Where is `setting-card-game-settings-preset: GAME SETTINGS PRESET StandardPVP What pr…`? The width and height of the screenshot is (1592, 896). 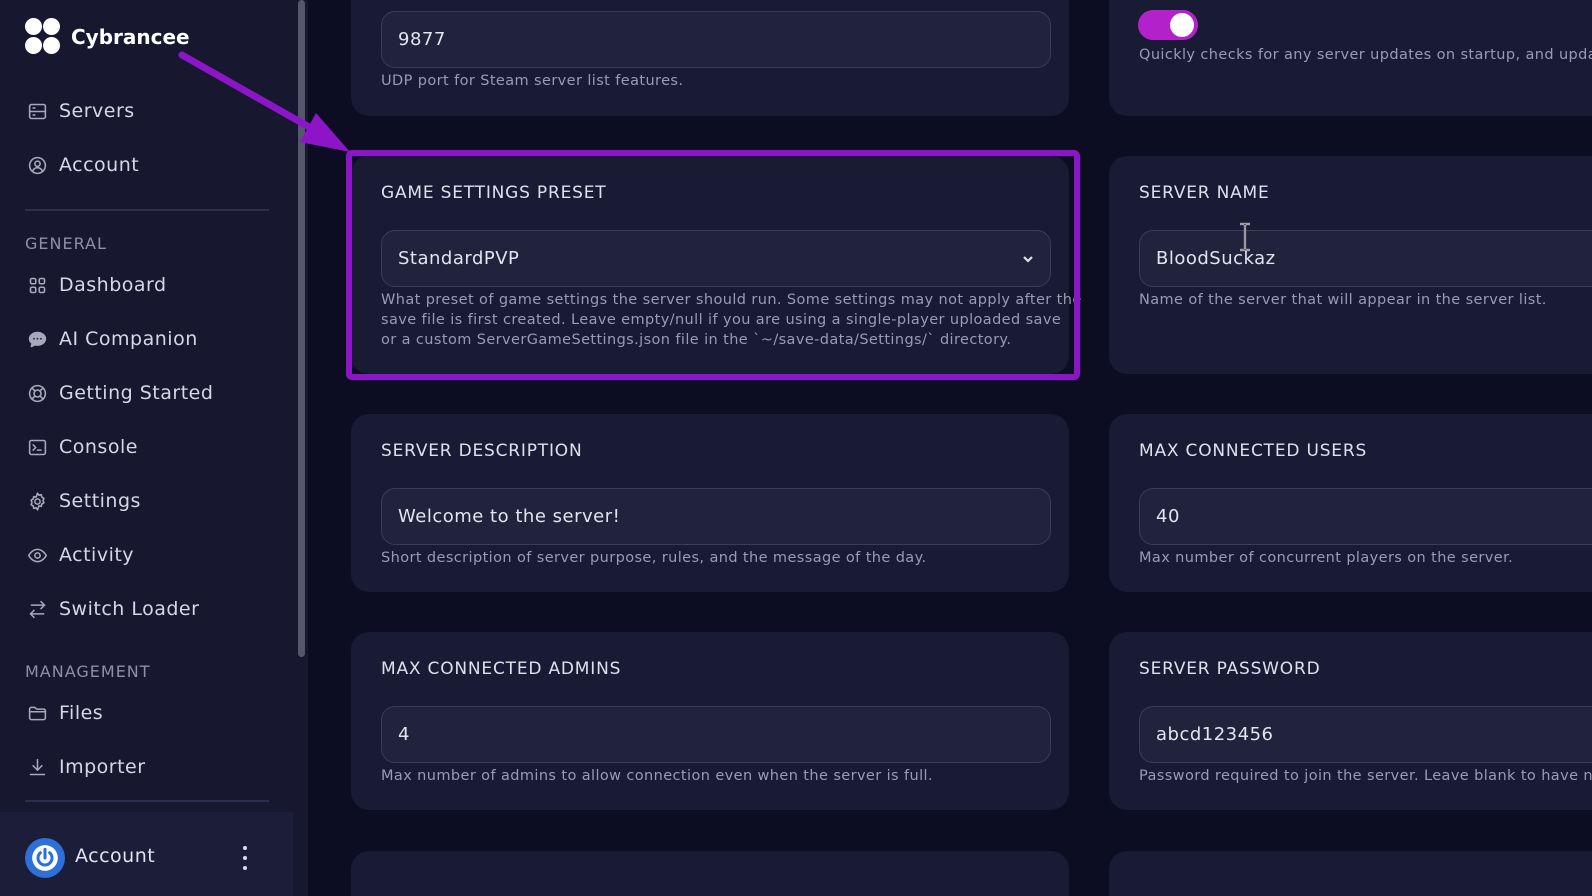
setting-card-game-settings-preset: GAME SETTINGS PRESET StandardPVP What pr… is located at coordinates (716, 265).